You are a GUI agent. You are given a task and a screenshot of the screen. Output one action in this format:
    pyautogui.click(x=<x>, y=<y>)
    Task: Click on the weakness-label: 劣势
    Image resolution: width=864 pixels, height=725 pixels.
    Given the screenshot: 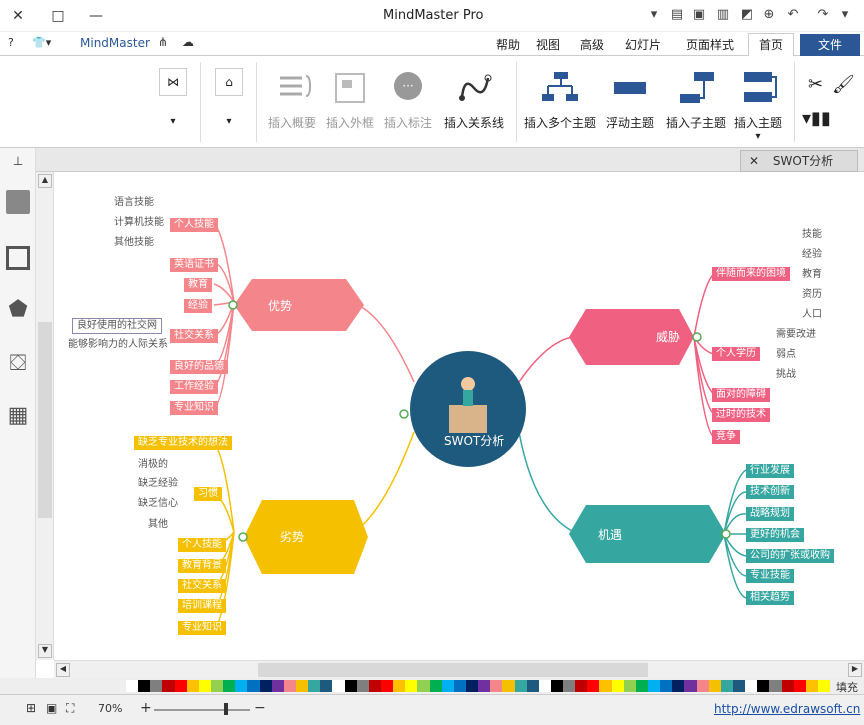 What is the action you would take?
    pyautogui.click(x=292, y=537)
    